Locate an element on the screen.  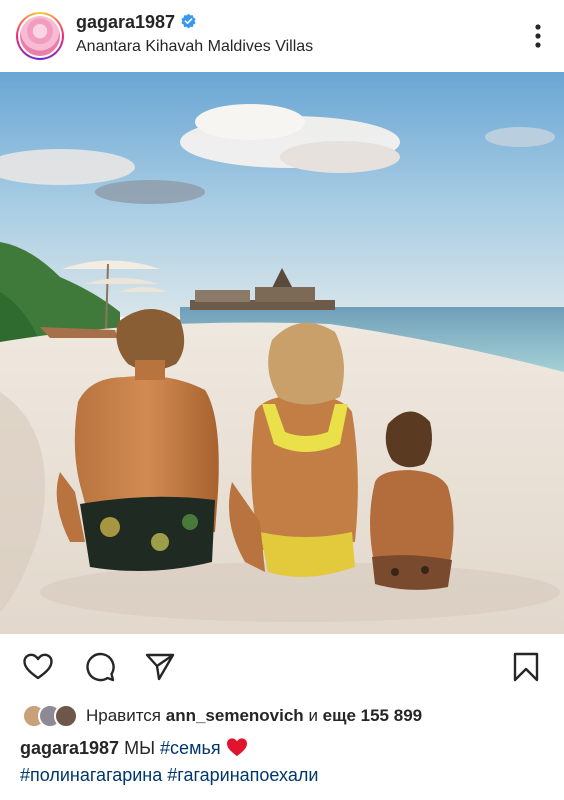
post-actions-bar is located at coordinates (282, 666).